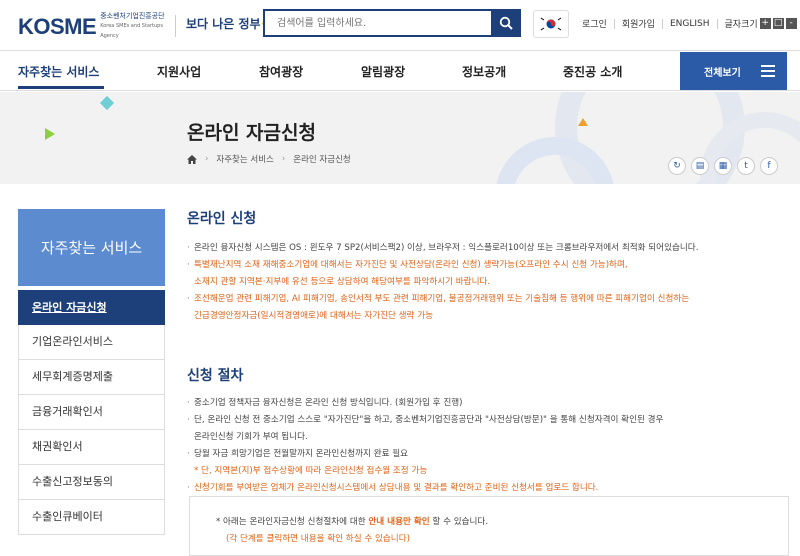 This screenshot has height=556, width=800. I want to click on sidebar-heading: 자주찾는 서비스, so click(91, 247).